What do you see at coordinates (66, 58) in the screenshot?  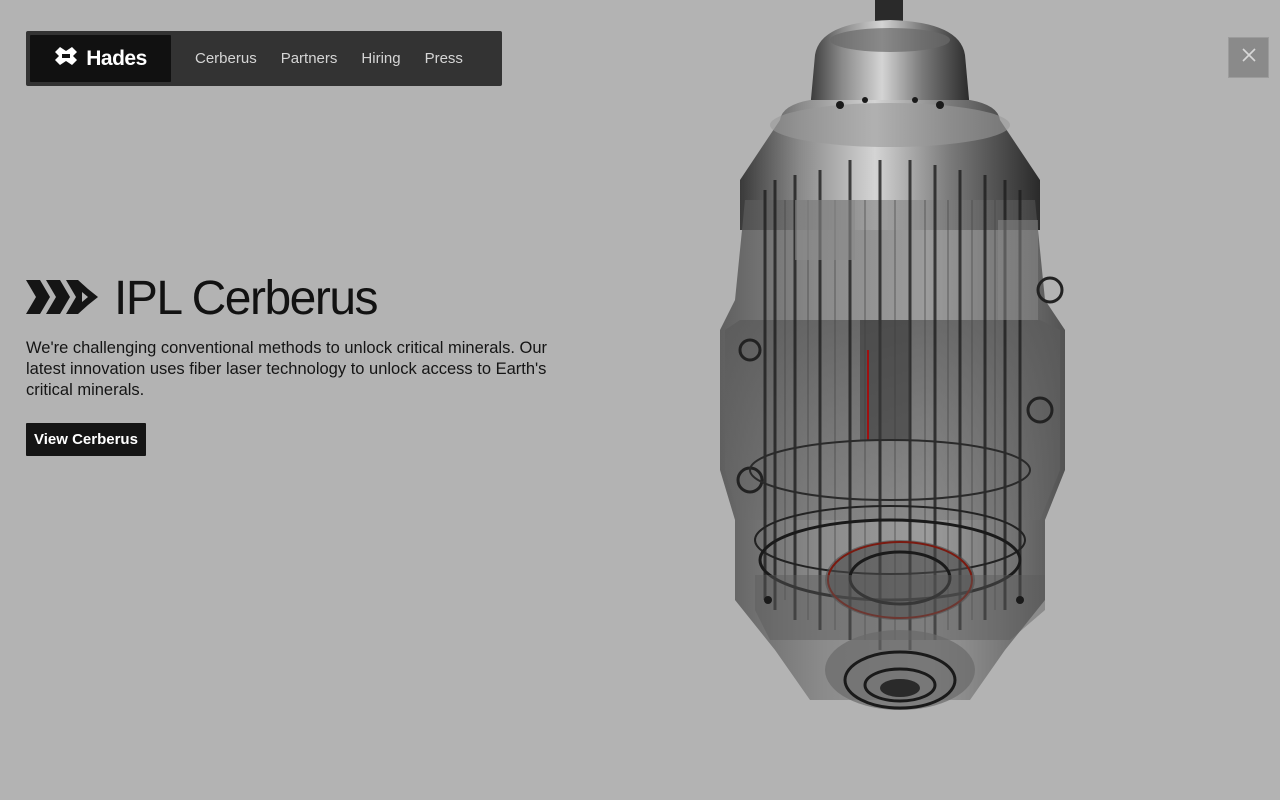 I see `hades-logo-icon` at bounding box center [66, 58].